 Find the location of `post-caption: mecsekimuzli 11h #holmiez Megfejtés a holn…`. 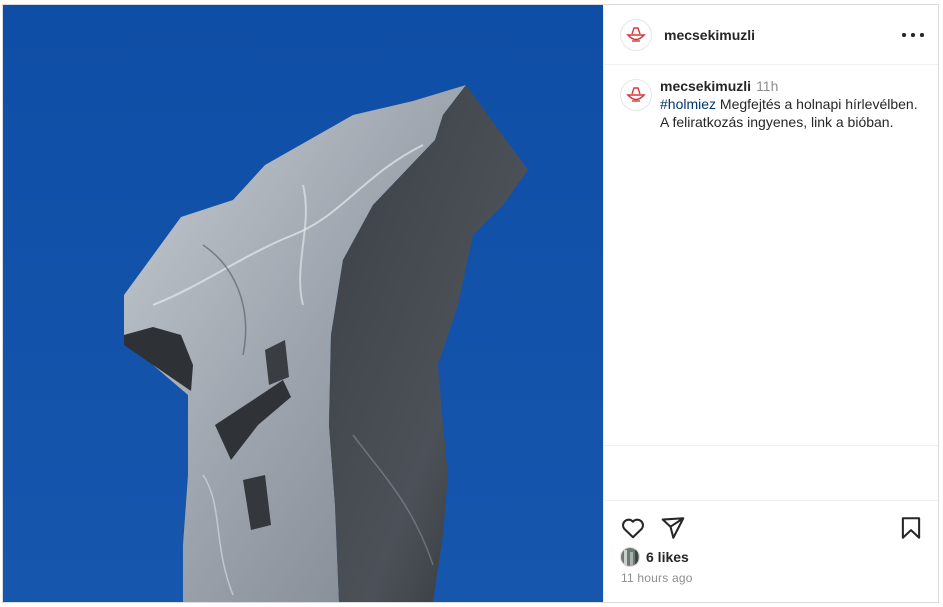

post-caption: mecsekimuzli 11h #holmiez Megfejtés a holn… is located at coordinates (770, 104).